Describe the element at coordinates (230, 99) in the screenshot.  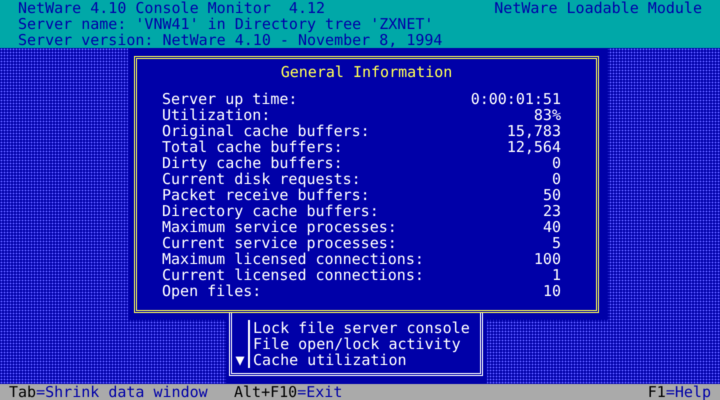
I see `stat-label: Server up time:` at that location.